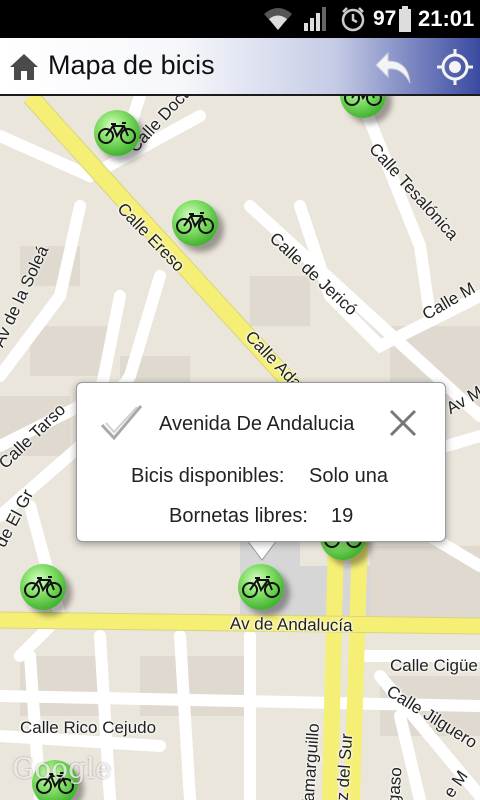 The width and height of the screenshot is (480, 800). What do you see at coordinates (131, 65) in the screenshot?
I see `page-title: Mapa de bicis` at bounding box center [131, 65].